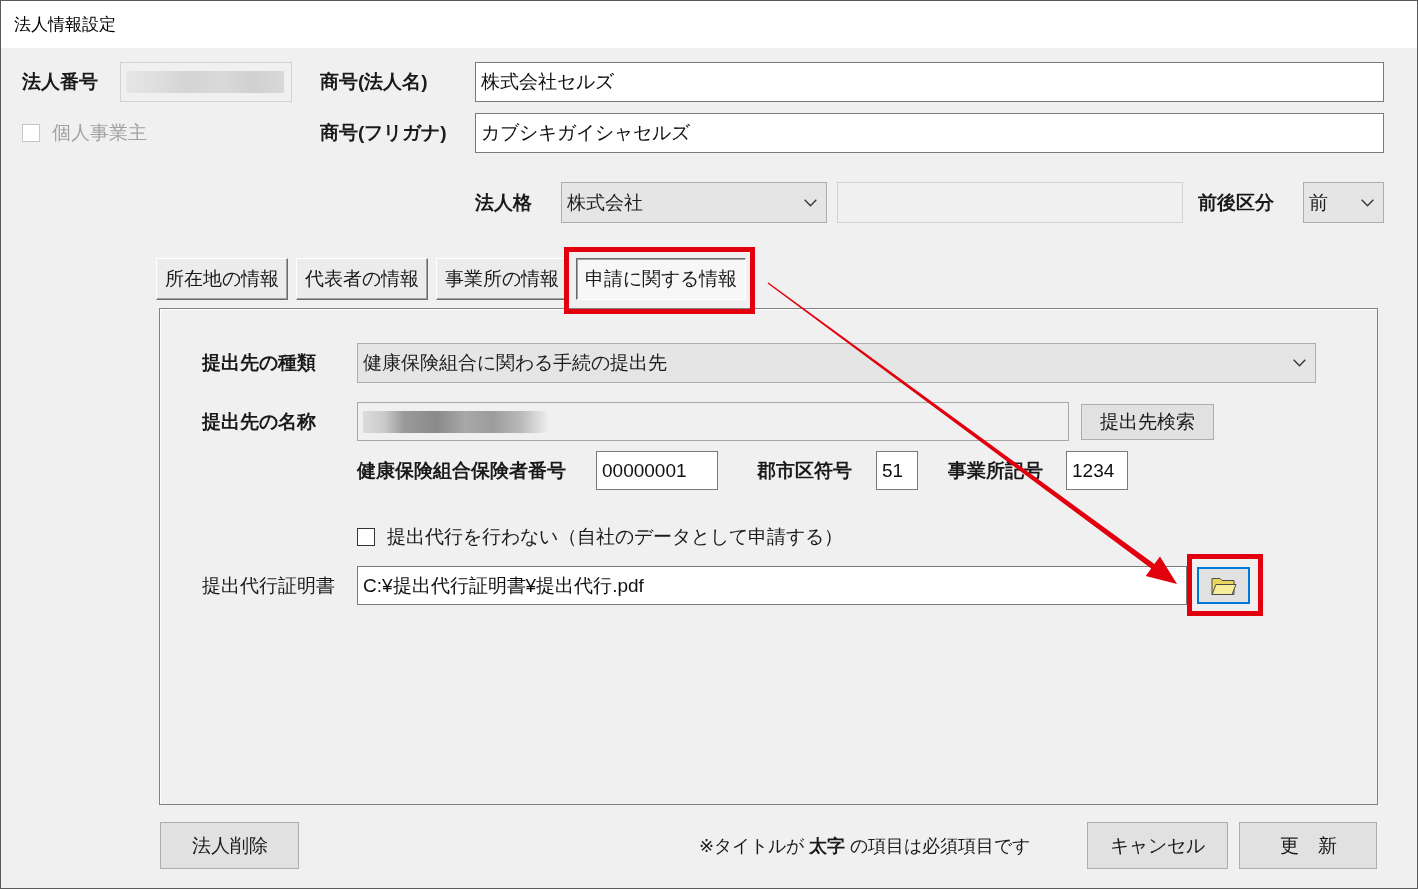 This screenshot has width=1418, height=889. I want to click on text-field: カブシキガイシャセルズ, so click(929, 133).